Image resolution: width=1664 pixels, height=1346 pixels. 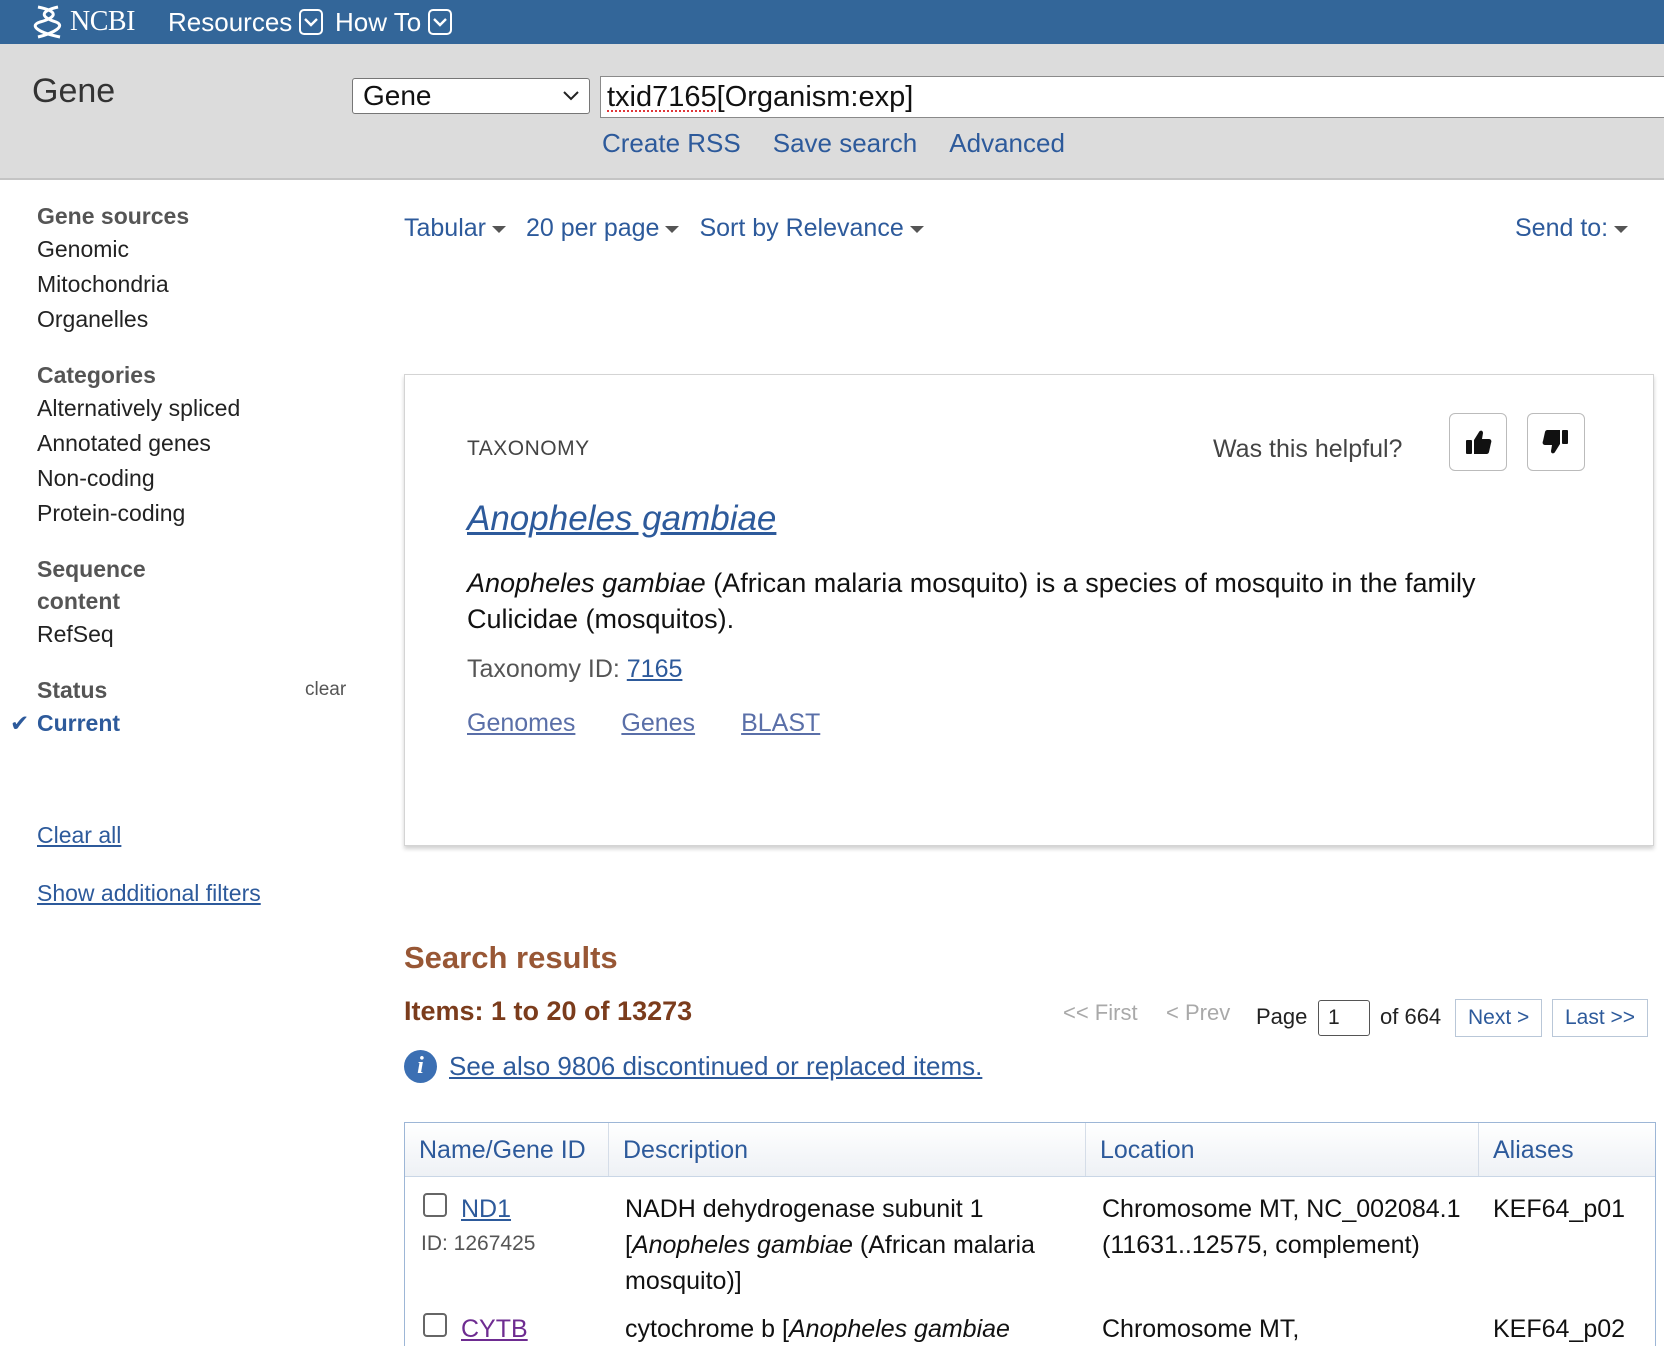 I want to click on taxonomy-id-label: Taxonomy ID:, so click(x=547, y=669).